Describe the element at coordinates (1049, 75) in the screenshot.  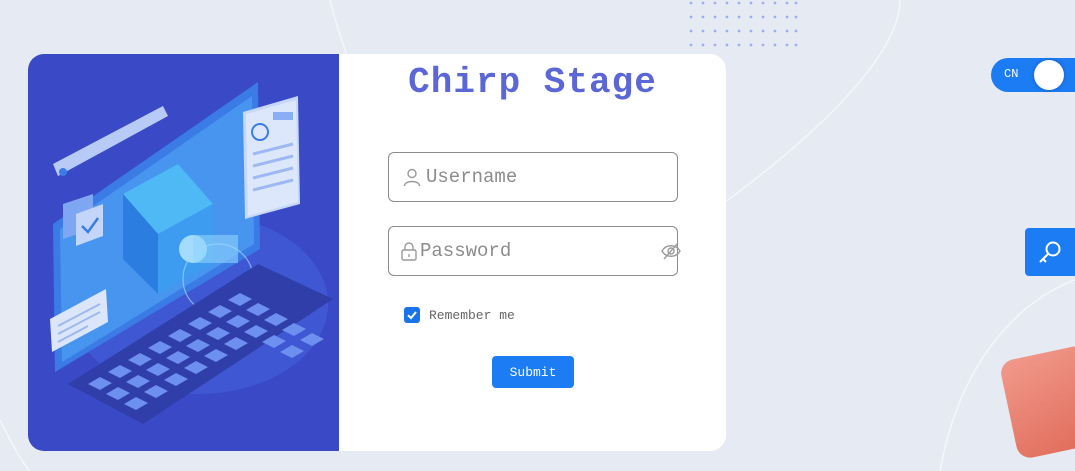
I see `toggle-knob` at that location.